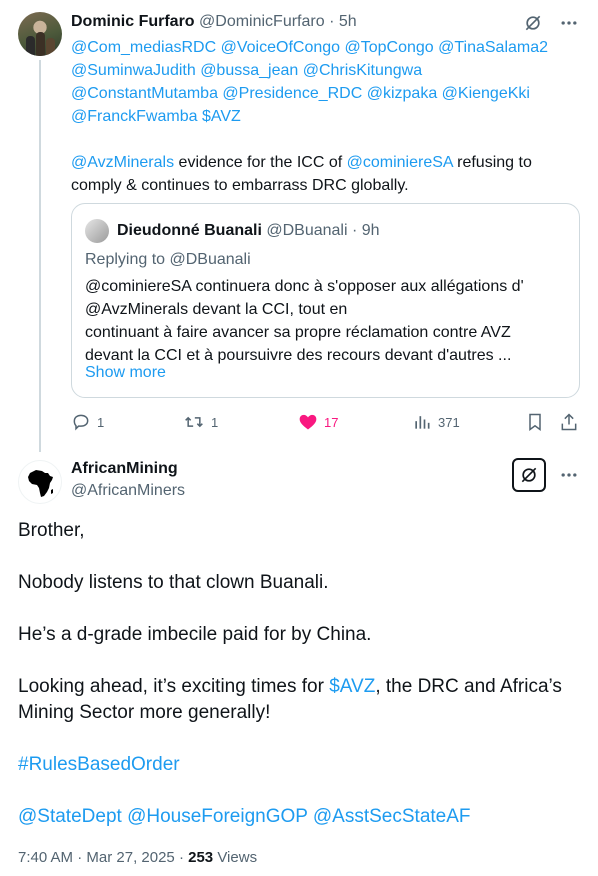 This screenshot has width=598, height=876. Describe the element at coordinates (173, 582) in the screenshot. I see `paragraph: Nobody listens to that clown Buanali.` at that location.